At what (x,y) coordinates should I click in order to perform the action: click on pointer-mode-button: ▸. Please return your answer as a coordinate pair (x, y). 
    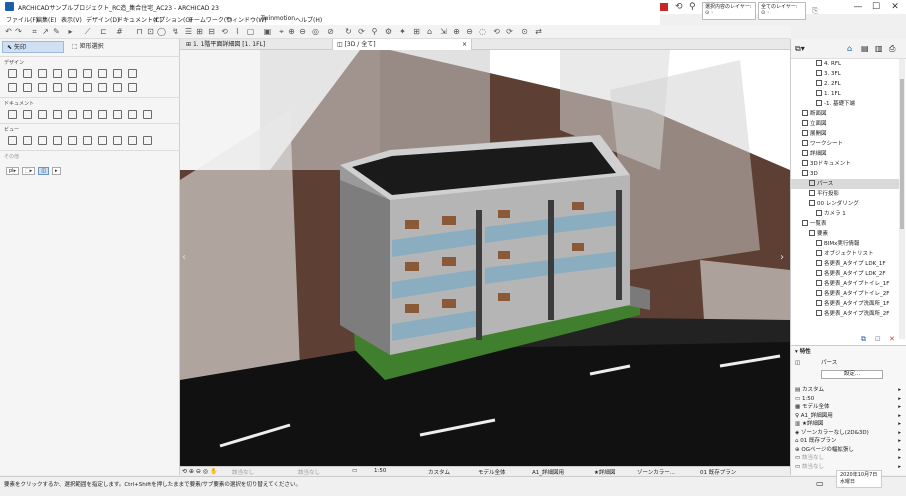
    Looking at the image, I should click on (56, 171).